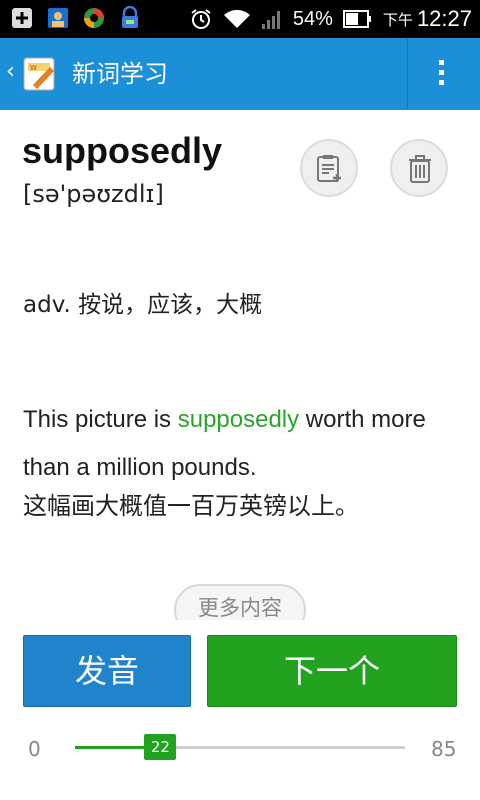 This screenshot has height=800, width=480. I want to click on progress-thumb: 22, so click(160, 747).